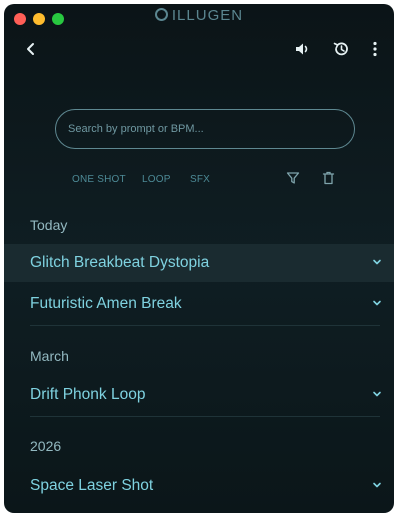  I want to click on title-bar: ILLUGEN, so click(199, 18).